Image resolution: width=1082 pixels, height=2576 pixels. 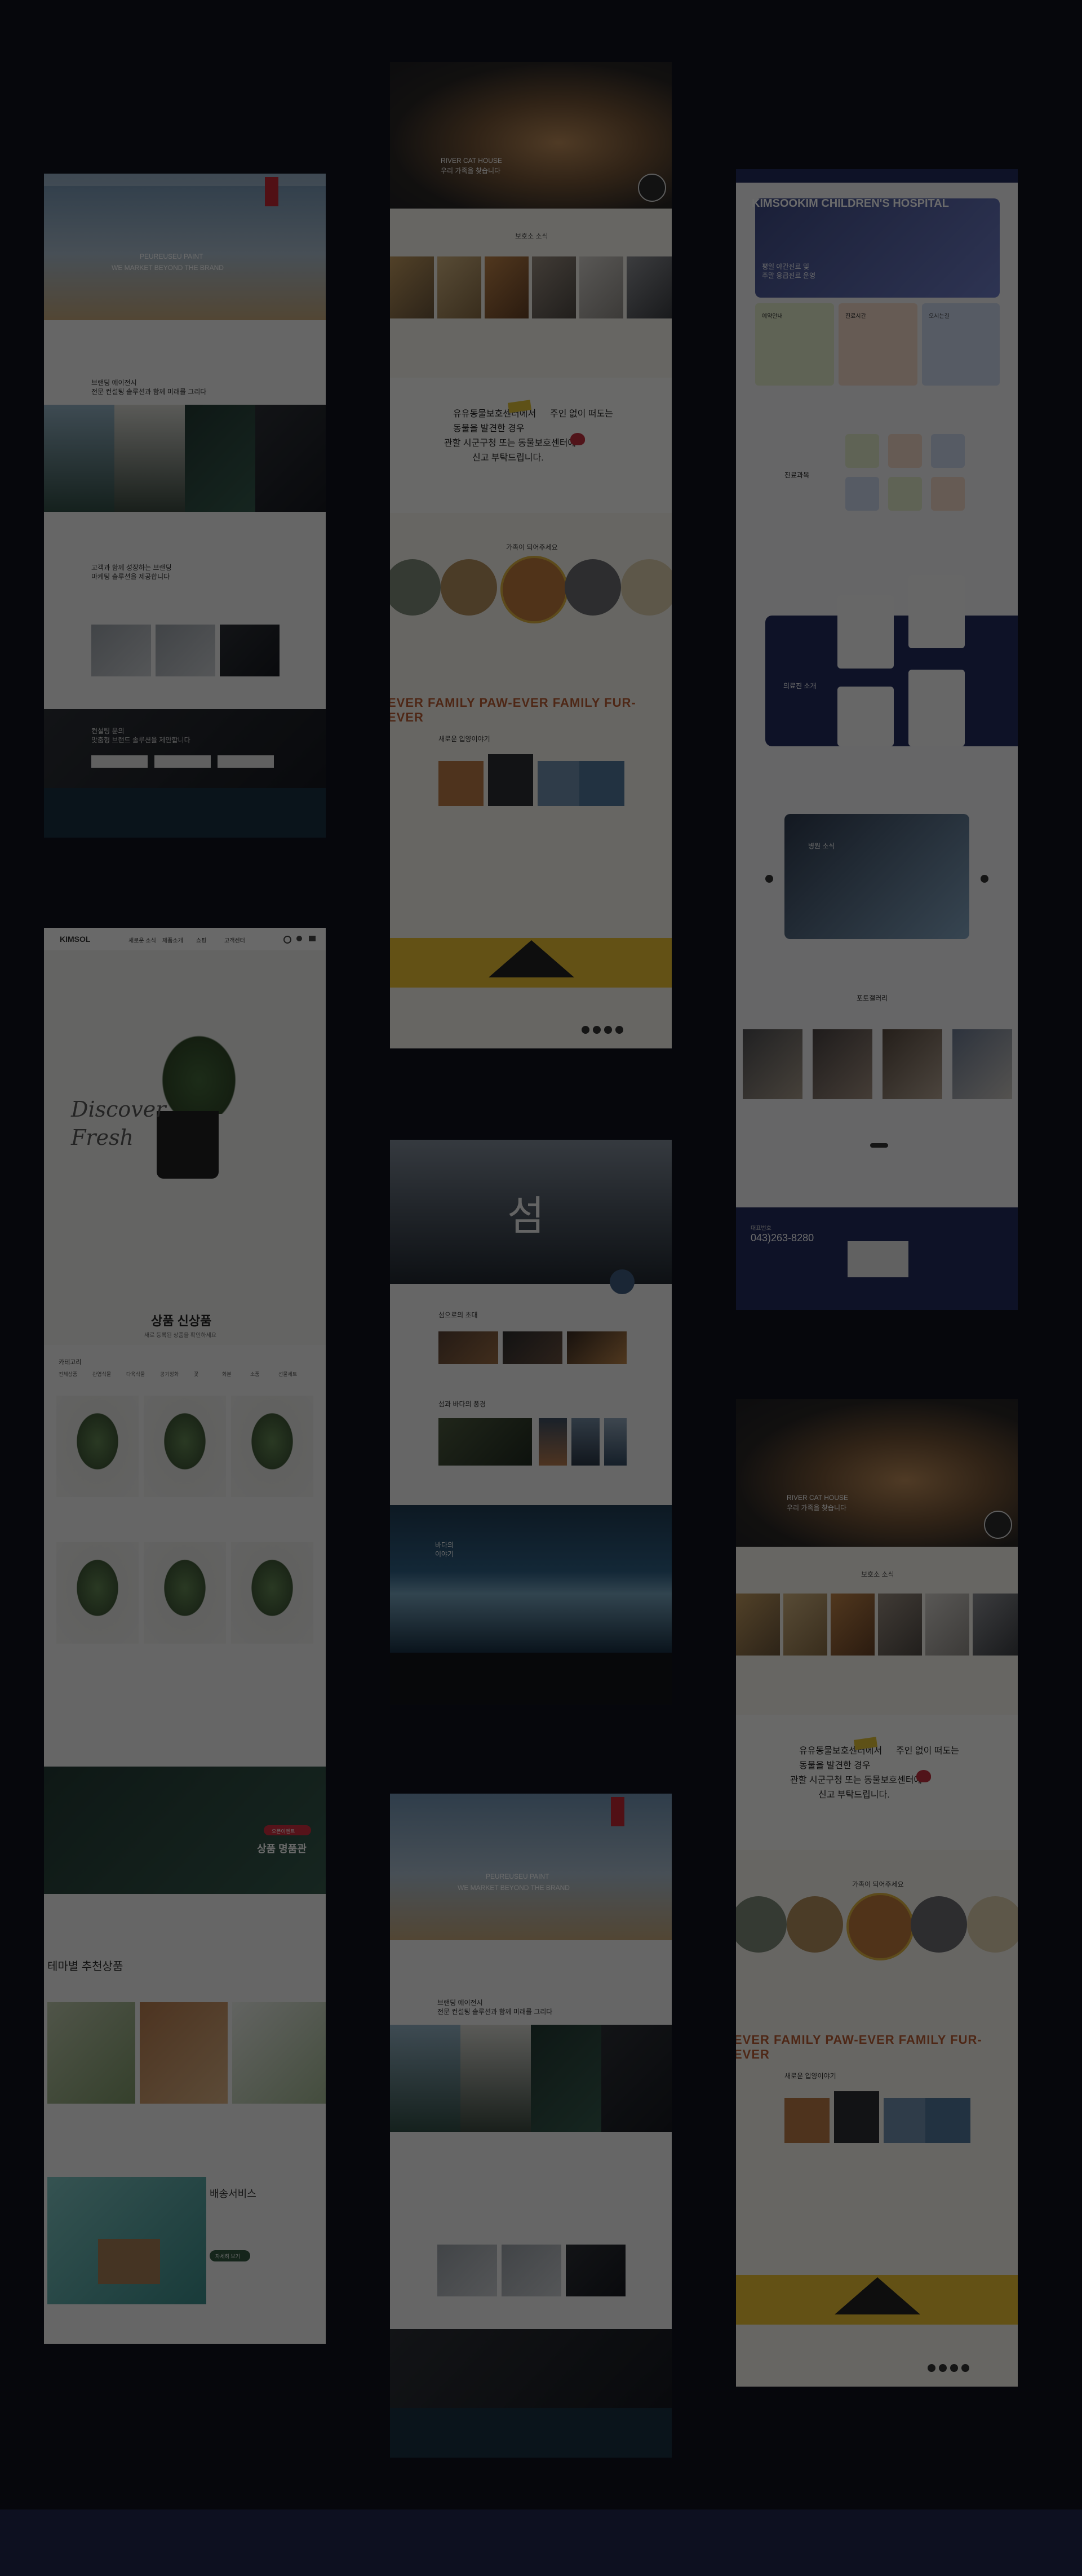 What do you see at coordinates (878, 1259) in the screenshot?
I see `footer-map` at bounding box center [878, 1259].